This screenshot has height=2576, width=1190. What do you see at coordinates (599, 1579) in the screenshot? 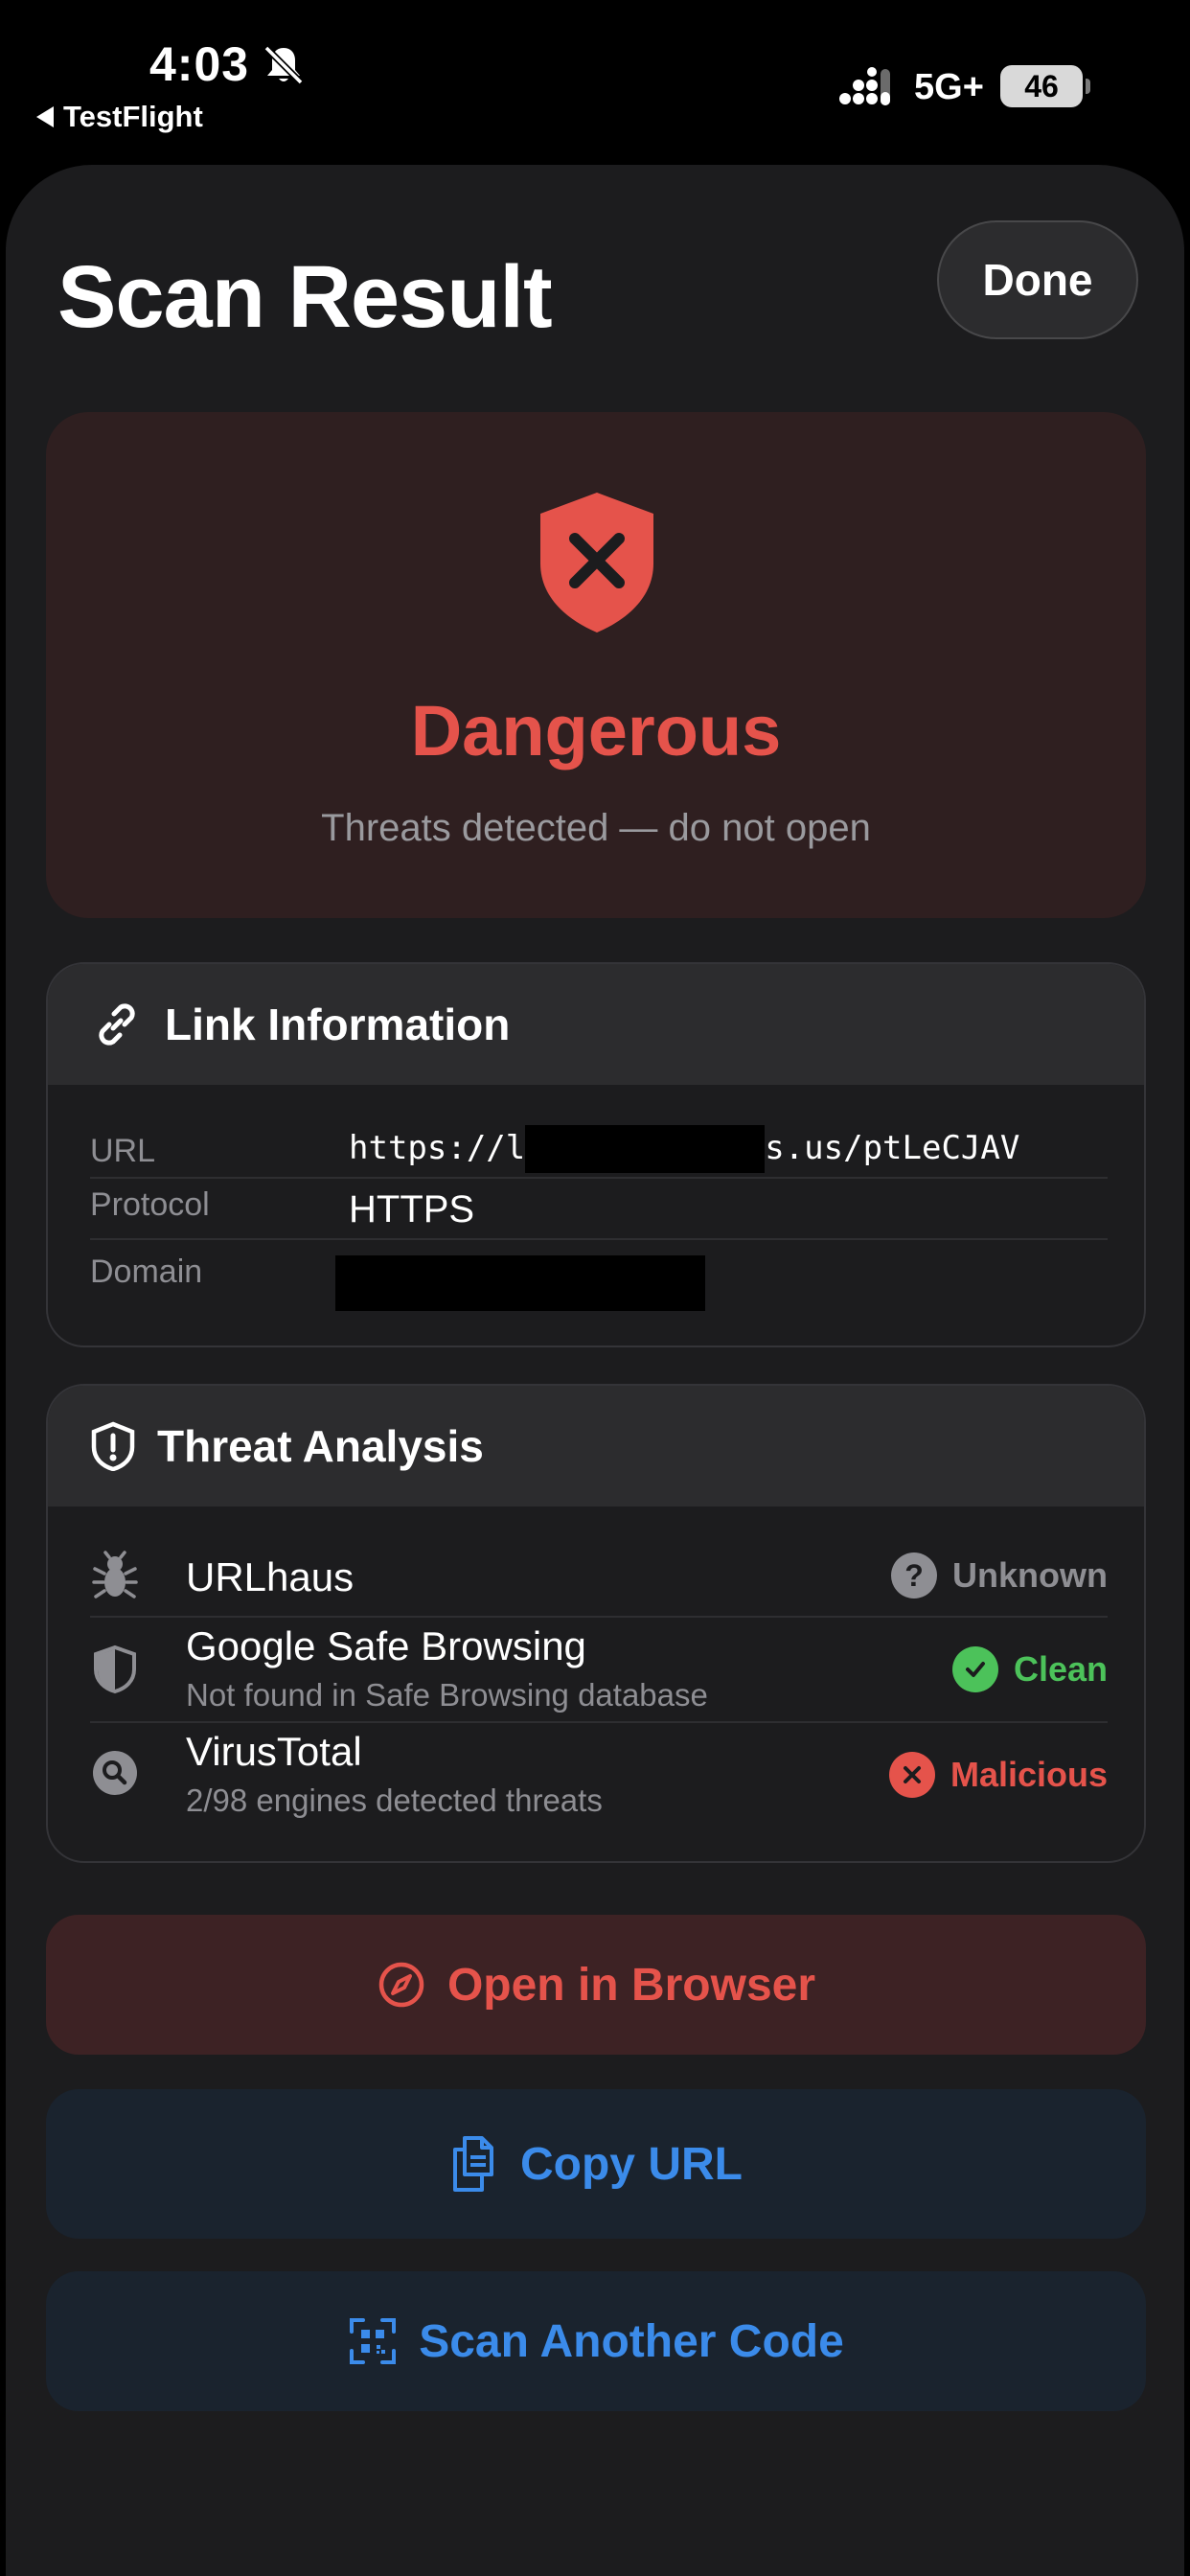
I see `threat-source-row: URLhaus ? Unknown` at bounding box center [599, 1579].